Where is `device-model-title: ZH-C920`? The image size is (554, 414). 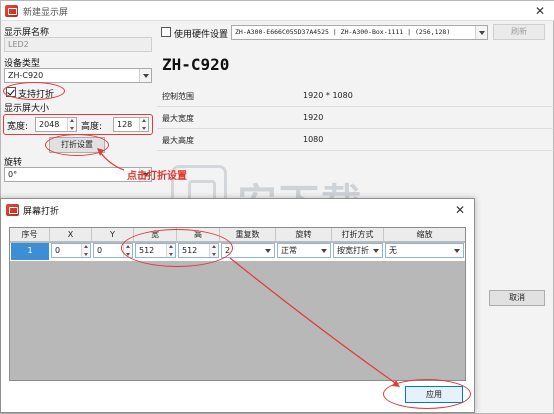 device-model-title: ZH-C920 is located at coordinates (196, 64).